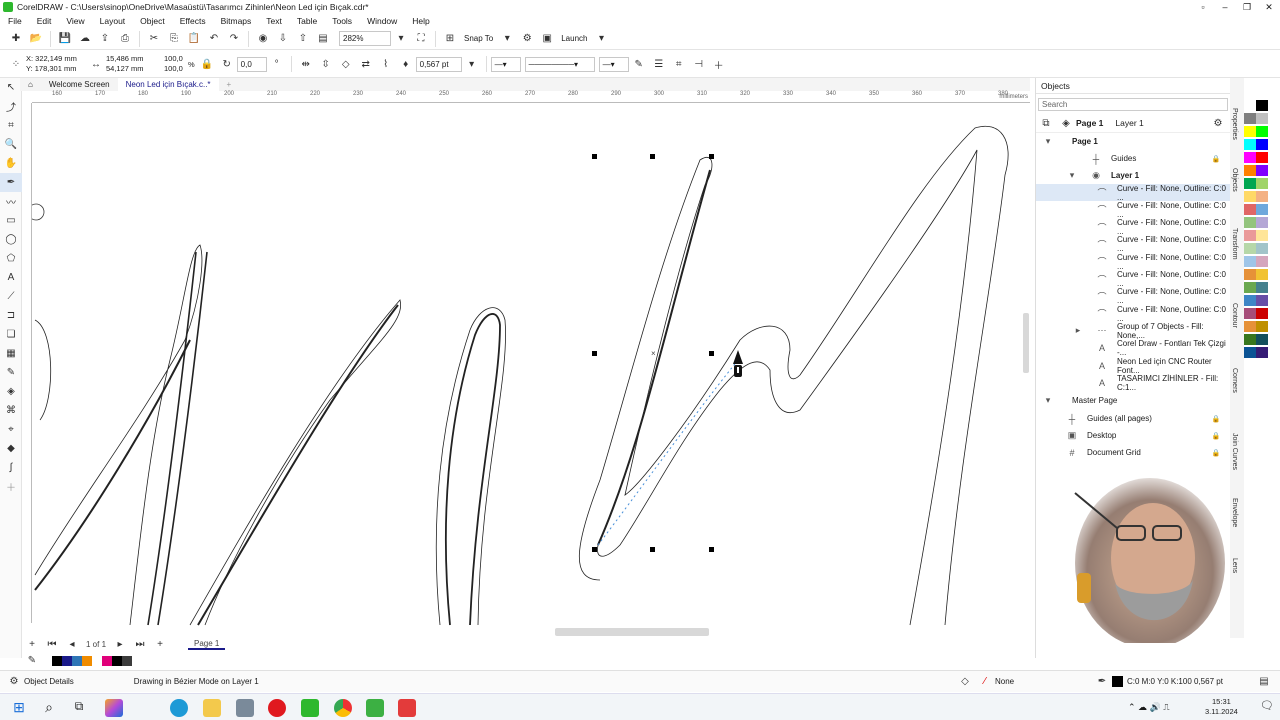 This screenshot has height=720, width=1280. What do you see at coordinates (421, 39) in the screenshot?
I see `full-screen-icon: ⛶` at bounding box center [421, 39].